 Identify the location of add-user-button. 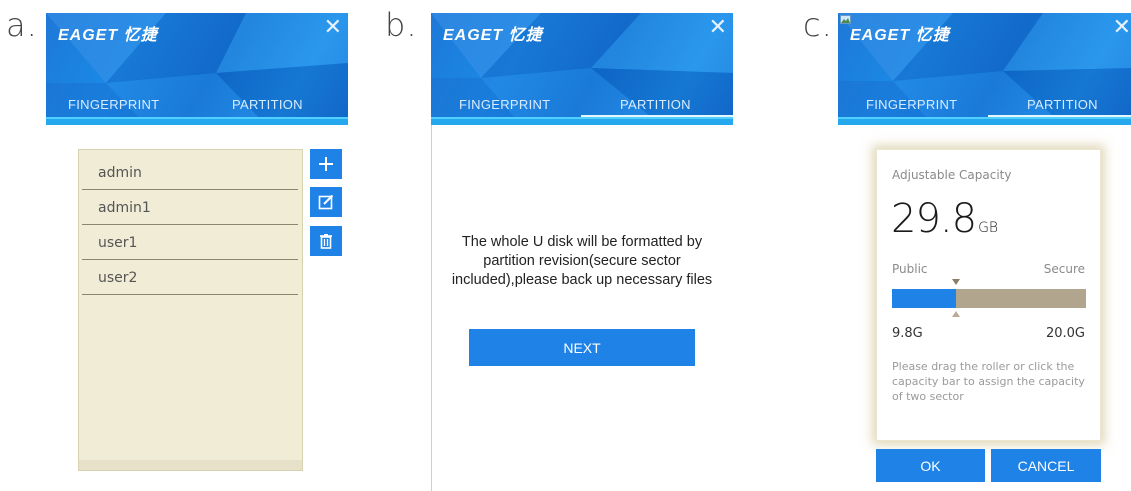
(326, 164).